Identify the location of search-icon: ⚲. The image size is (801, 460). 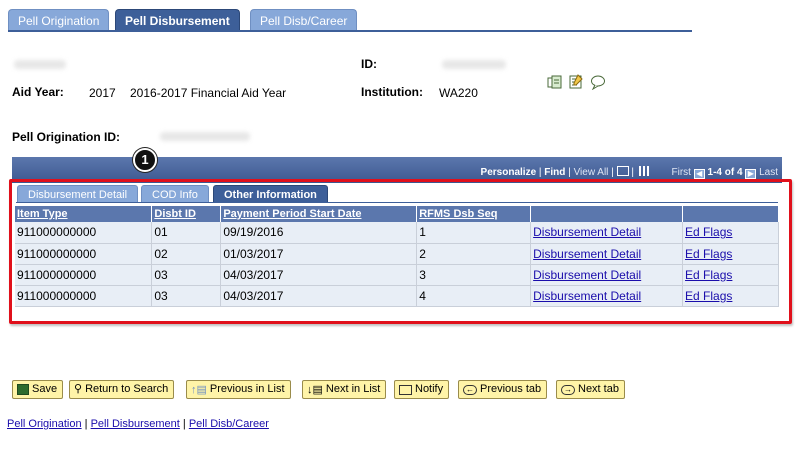
(78, 389).